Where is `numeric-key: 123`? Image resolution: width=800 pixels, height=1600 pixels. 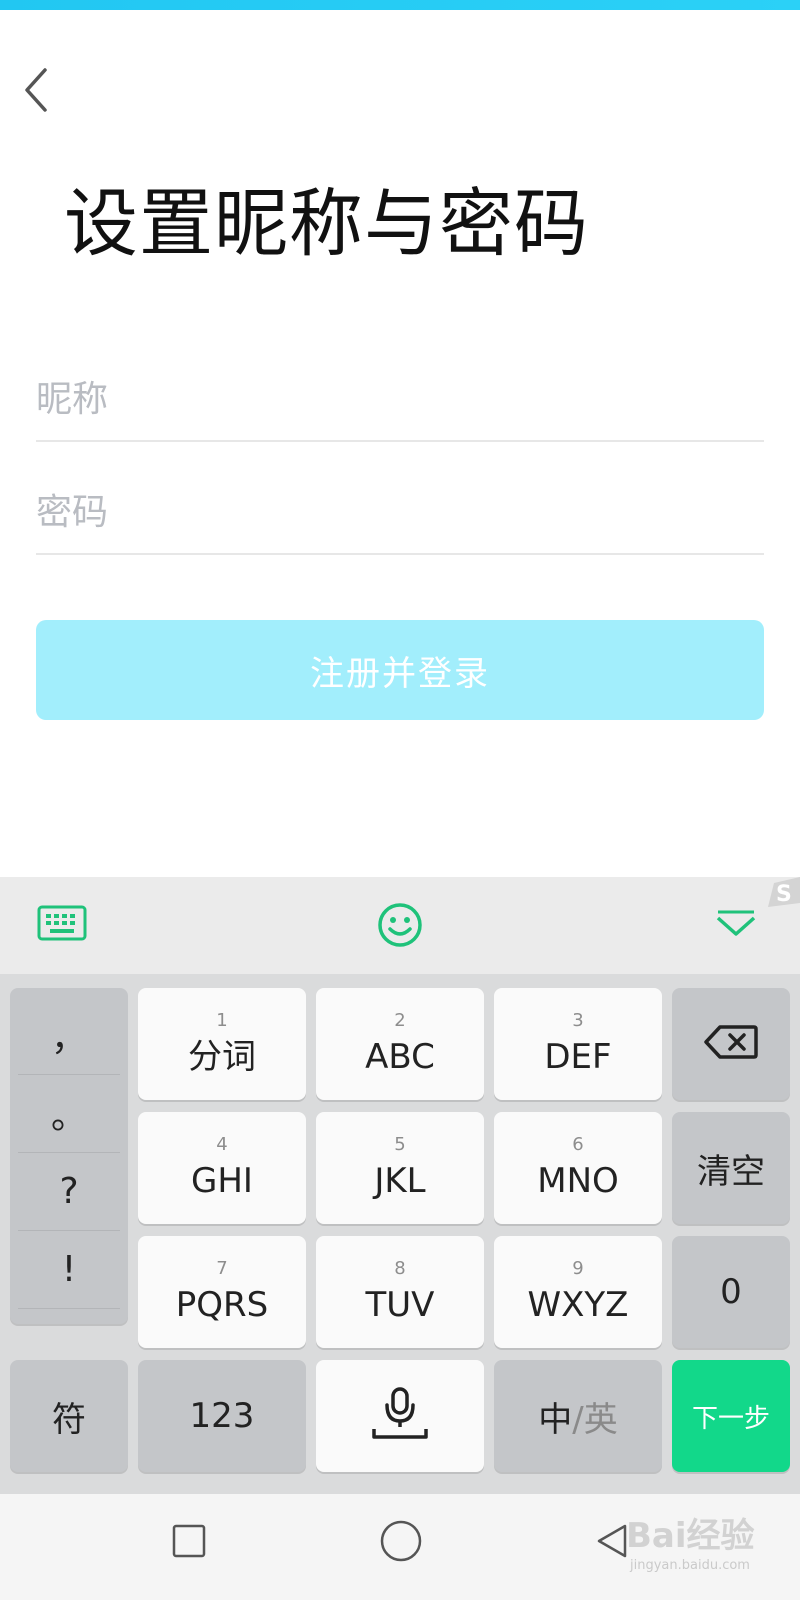
numeric-key: 123 is located at coordinates (222, 1416).